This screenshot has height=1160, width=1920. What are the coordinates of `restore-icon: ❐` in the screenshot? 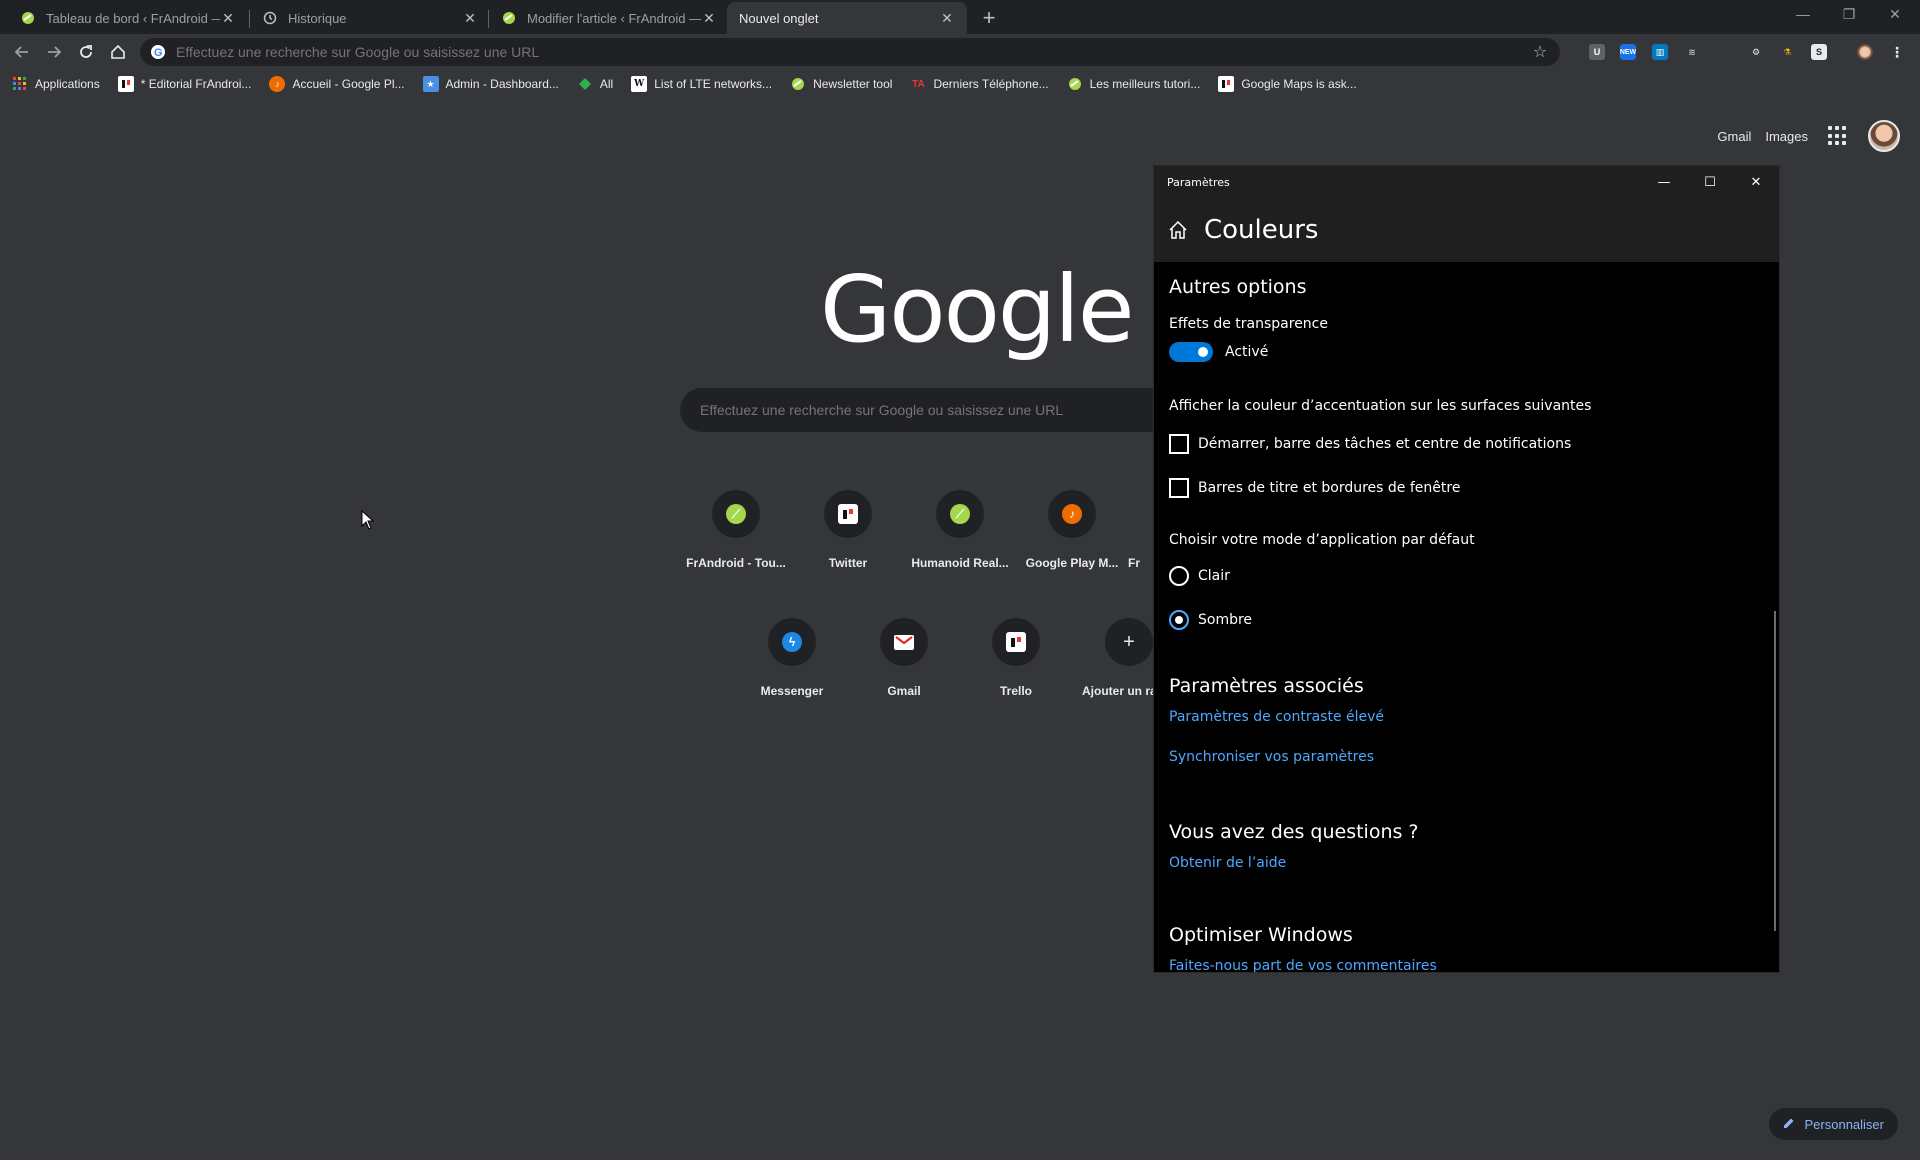 It's located at (1849, 15).